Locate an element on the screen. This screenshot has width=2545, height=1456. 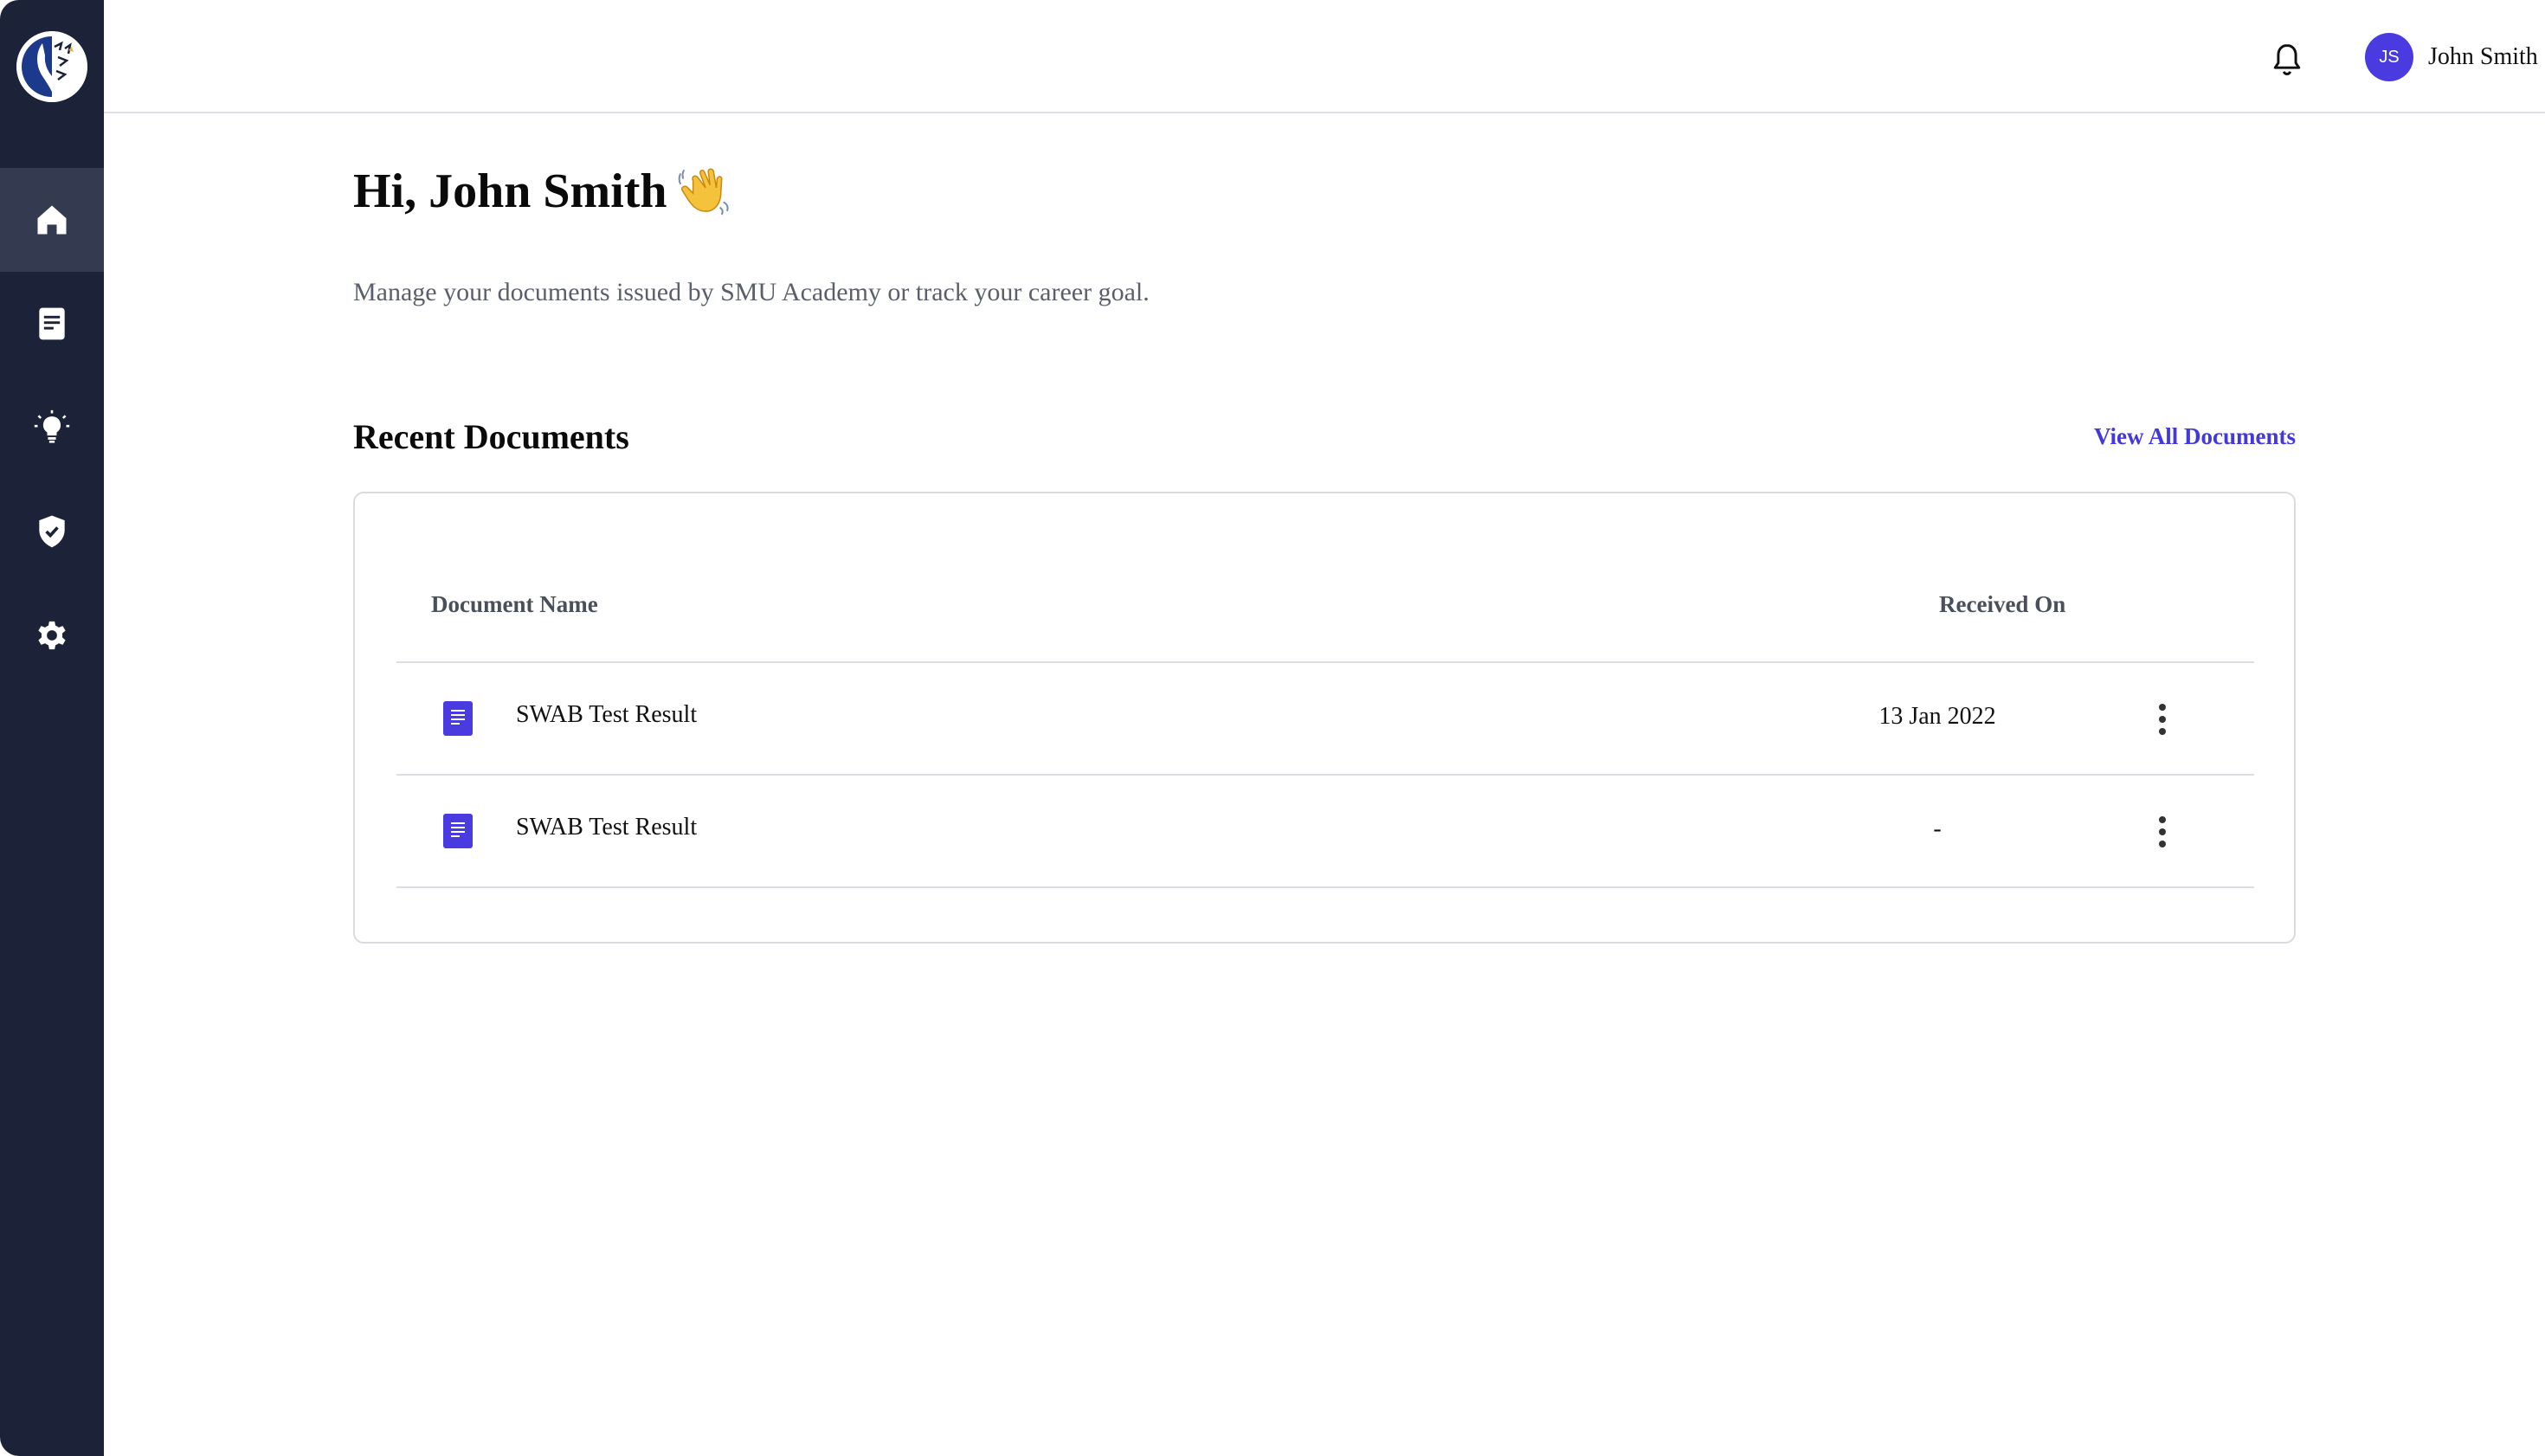
page-title: Hi, John Smith is located at coordinates (510, 191).